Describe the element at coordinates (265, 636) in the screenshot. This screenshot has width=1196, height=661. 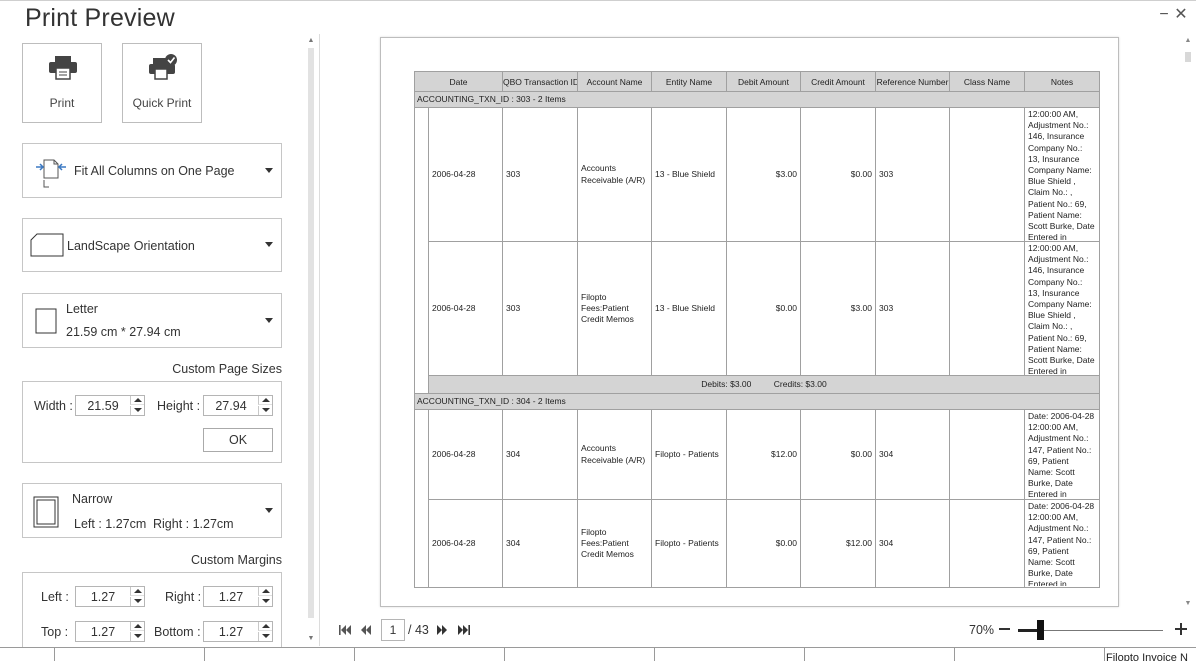
I see `bottom-margin-down-arrow` at that location.